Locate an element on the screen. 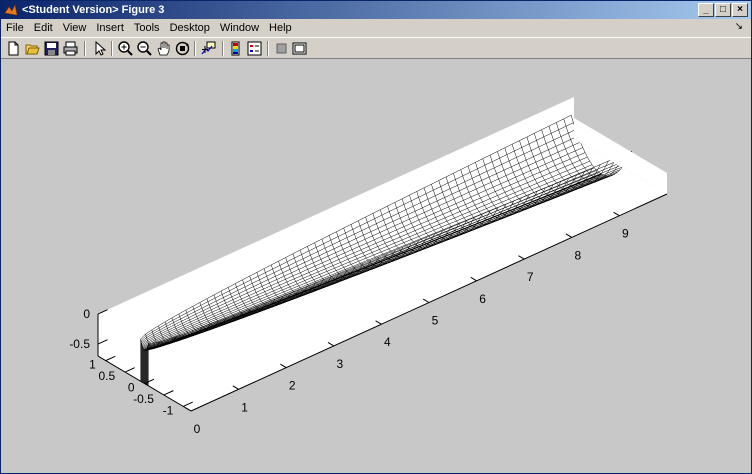  y-tick-label: 0.5 is located at coordinates (106, 376).